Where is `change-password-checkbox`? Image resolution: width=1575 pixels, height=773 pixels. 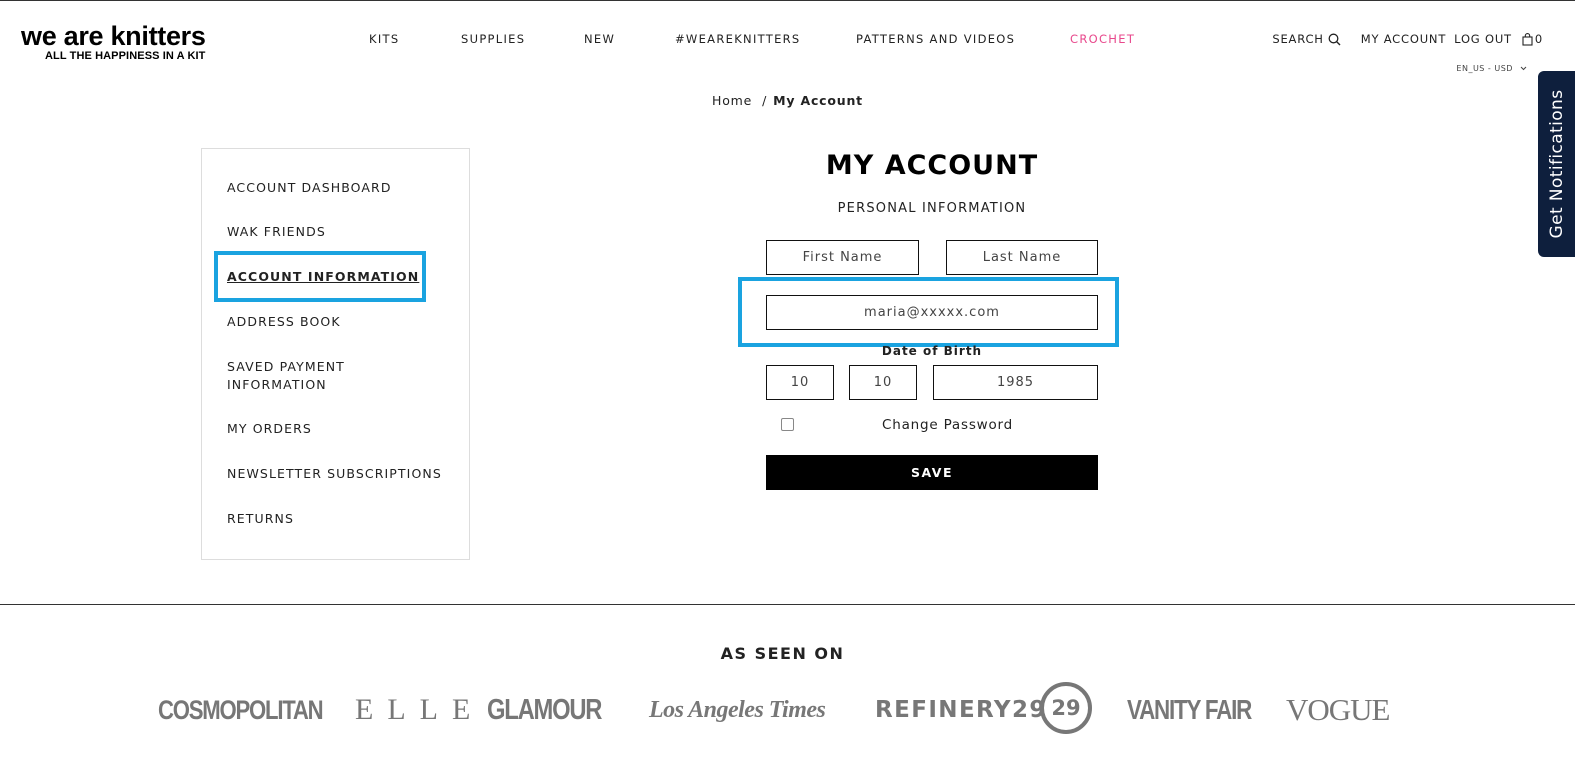
change-password-checkbox is located at coordinates (787, 424).